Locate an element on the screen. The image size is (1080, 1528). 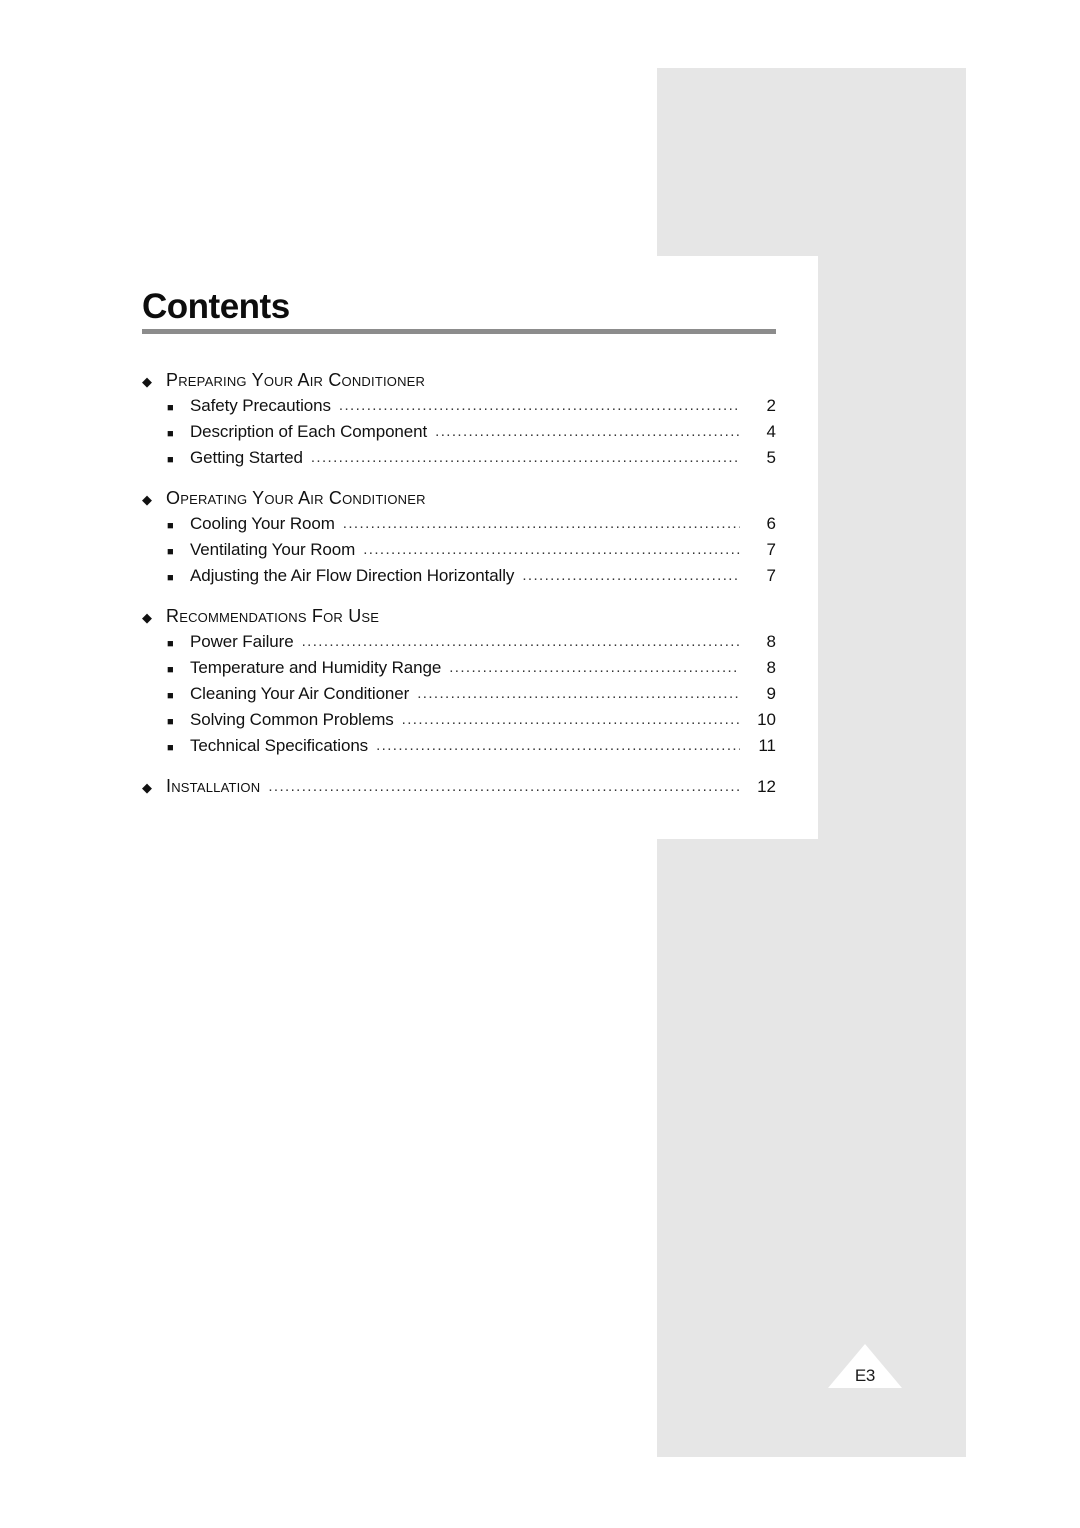
page-number-marker: E3 is located at coordinates (865, 1366).